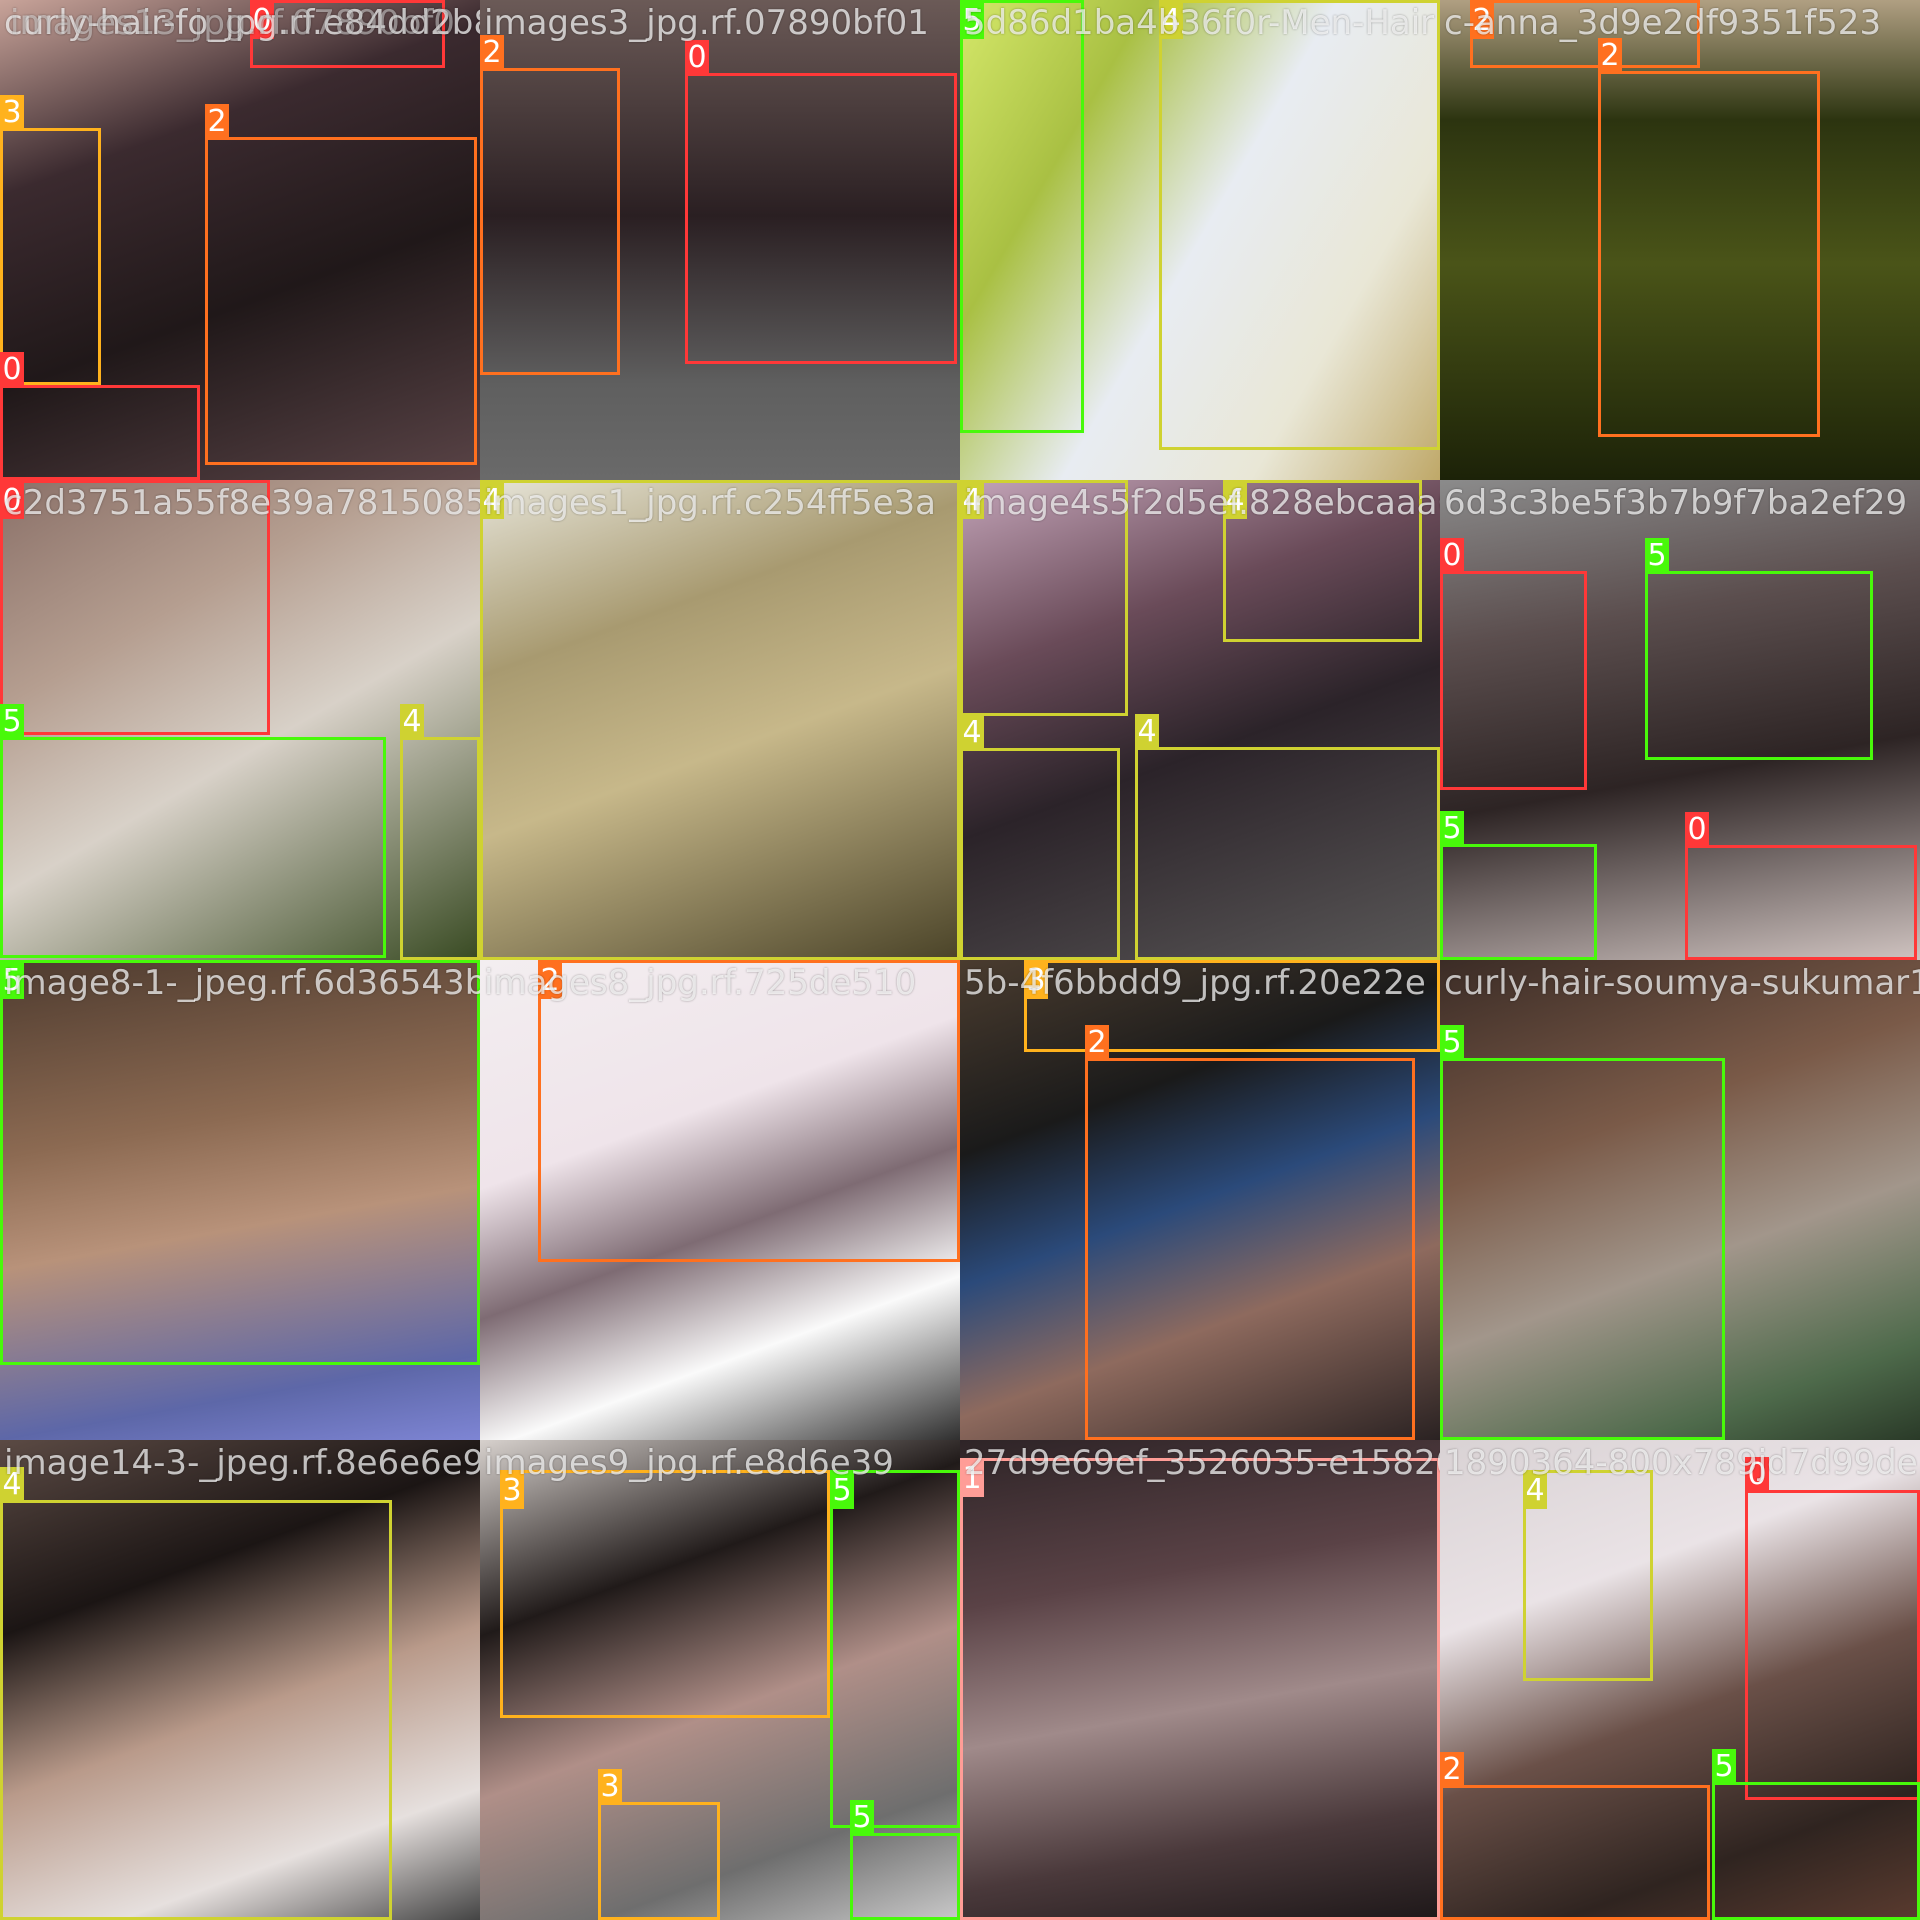 This screenshot has width=1920, height=1920. I want to click on image-filename: 5d86d1ba4b36f0r-Men-Hair, so click(1199, 23).